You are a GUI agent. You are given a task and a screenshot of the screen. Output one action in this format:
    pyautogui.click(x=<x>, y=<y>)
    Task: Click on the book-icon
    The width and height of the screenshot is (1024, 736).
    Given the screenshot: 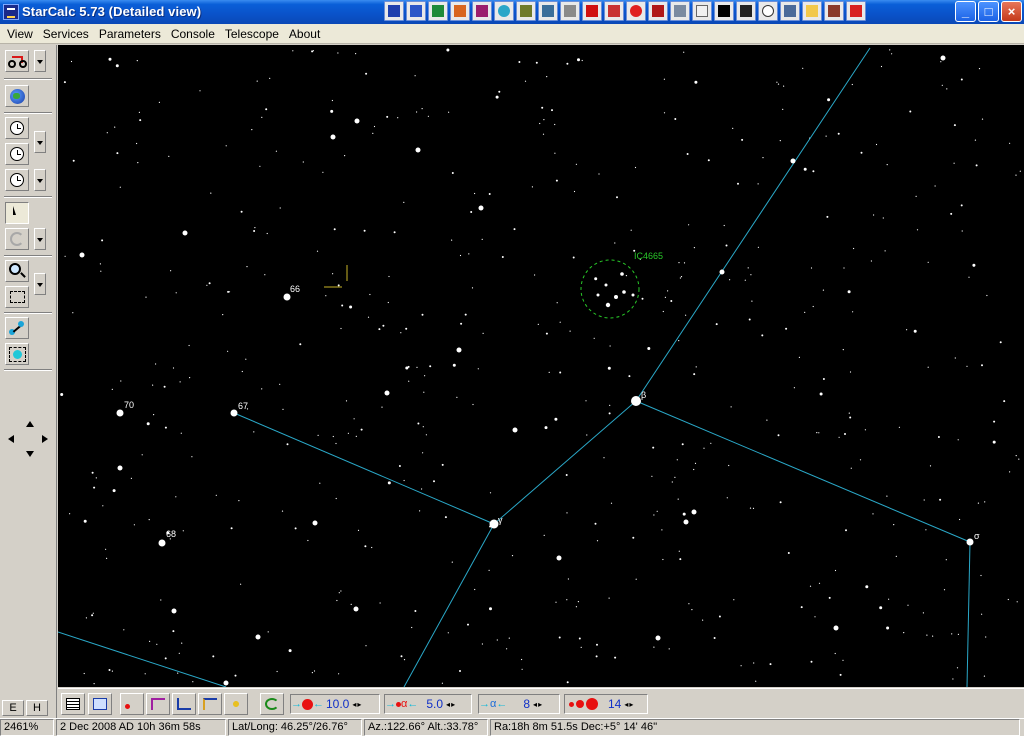 What is the action you would take?
    pyautogui.click(x=746, y=11)
    